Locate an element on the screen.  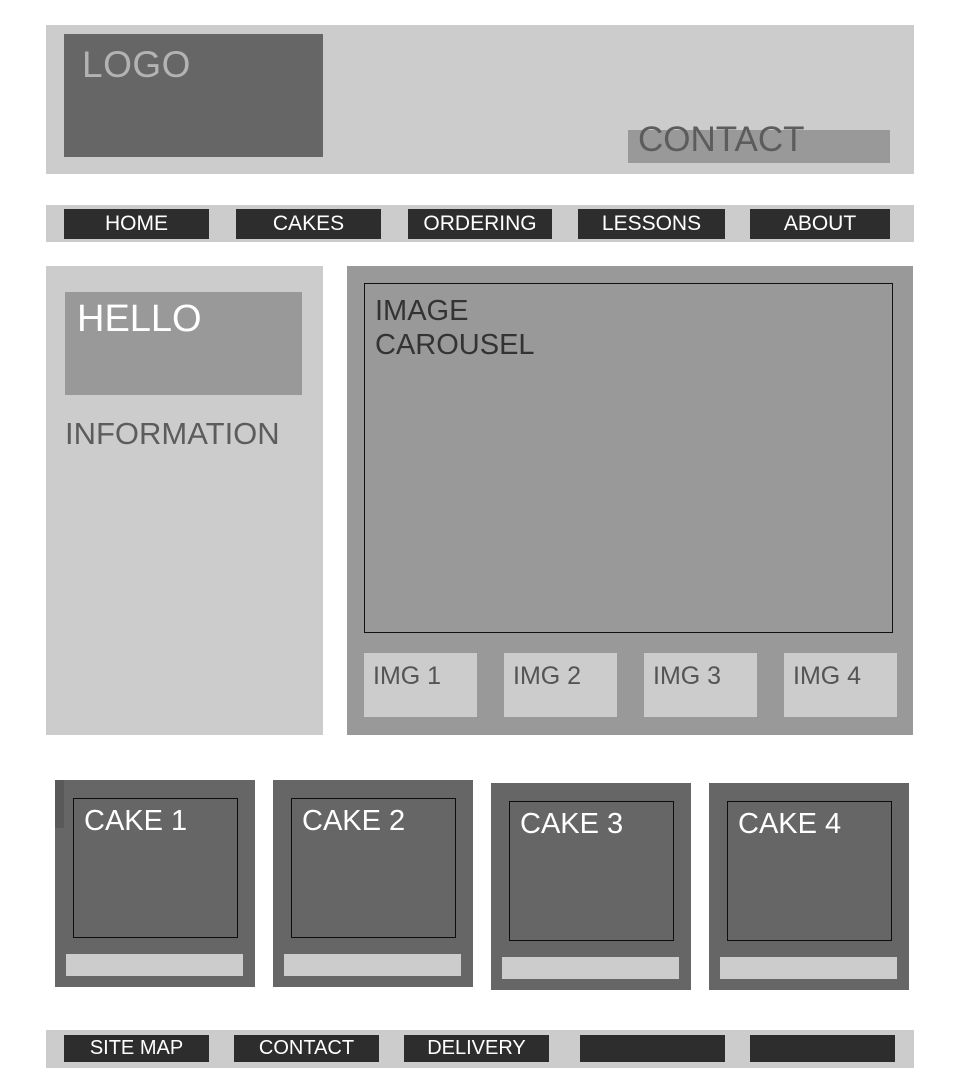
header-contact-label: CONTACT is located at coordinates (721, 139).